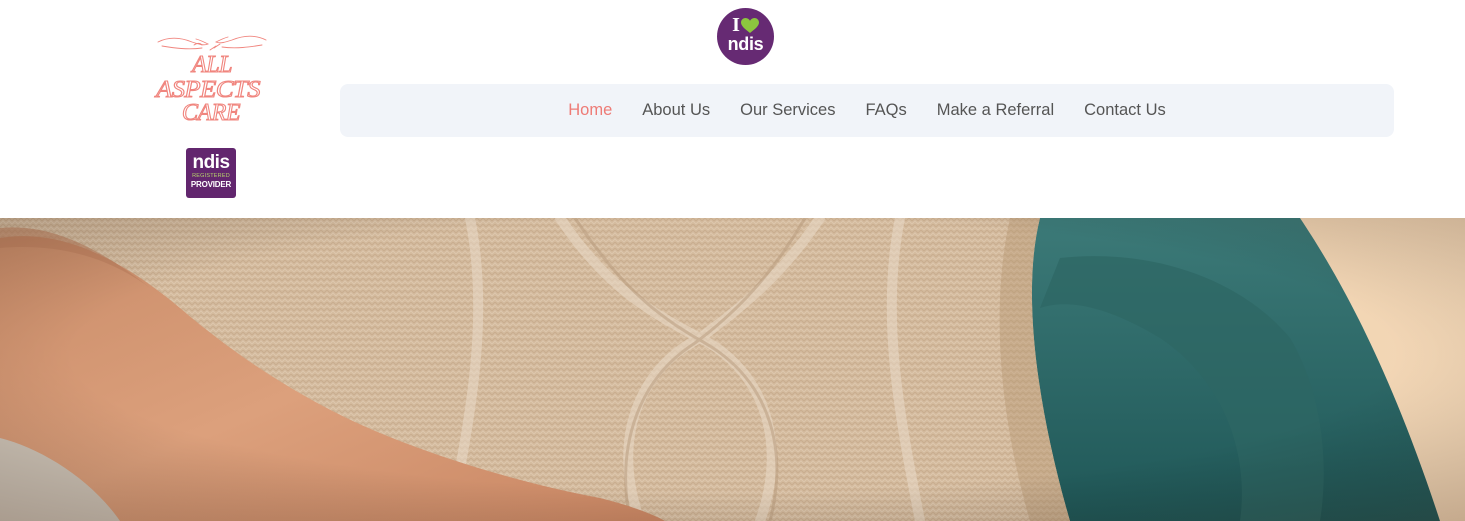 The image size is (1465, 521). I want to click on ndis-registered-provider-badge: ndis REGISTERED PROVIDER, so click(211, 173).